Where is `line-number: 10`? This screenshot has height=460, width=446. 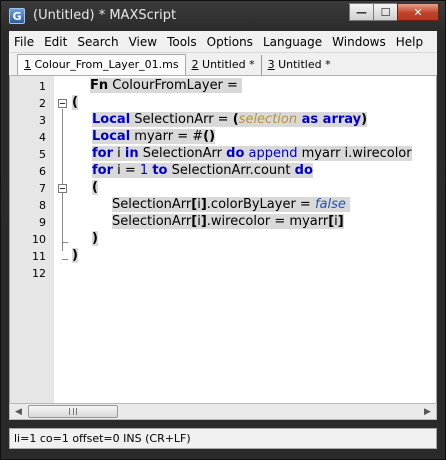
line-number: 10 is located at coordinates (39, 239).